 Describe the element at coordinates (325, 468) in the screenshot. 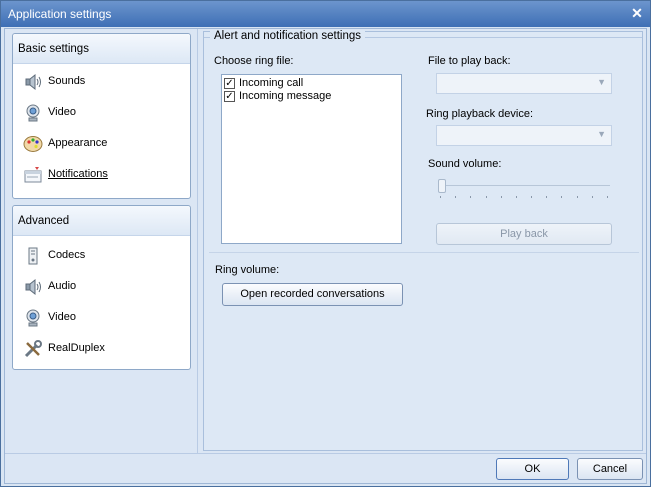

I see `dialog-footer: OK Cancel` at that location.